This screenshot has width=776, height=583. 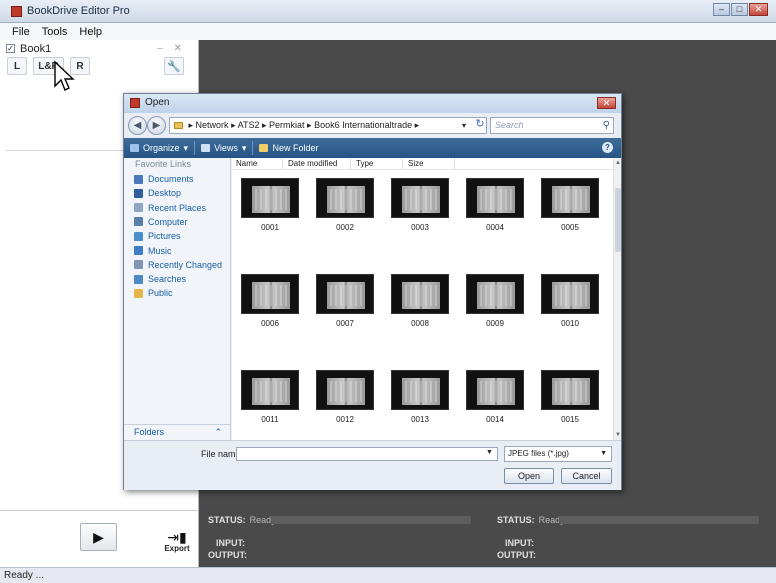 What do you see at coordinates (270, 209) in the screenshot?
I see `file-item: 0001` at bounding box center [270, 209].